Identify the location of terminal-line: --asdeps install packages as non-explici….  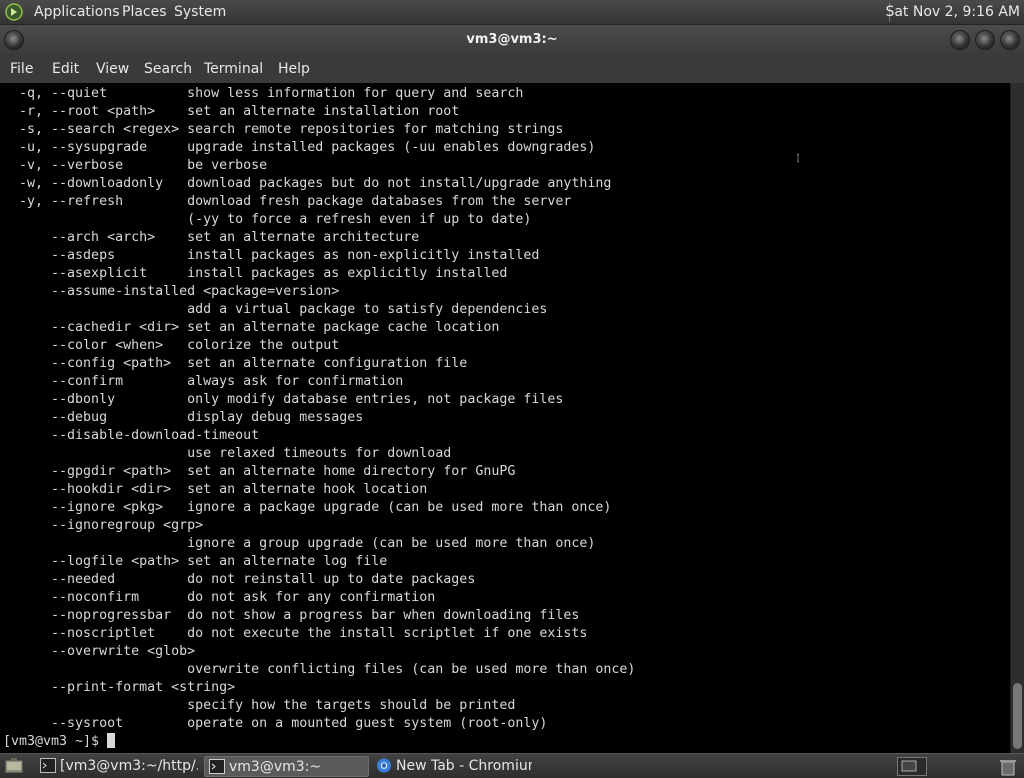
(271, 255).